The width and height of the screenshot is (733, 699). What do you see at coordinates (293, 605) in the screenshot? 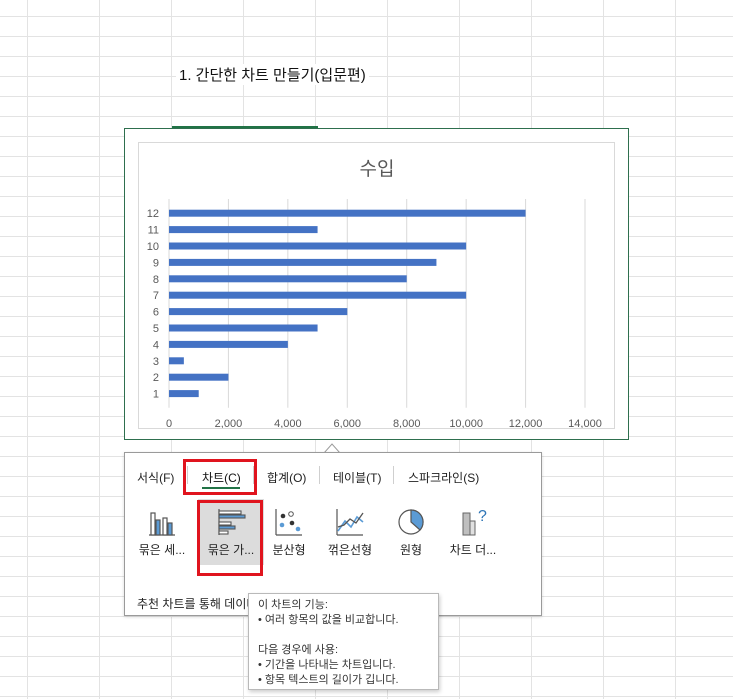
I see `tooltip-title: 이 차트의 기능:` at bounding box center [293, 605].